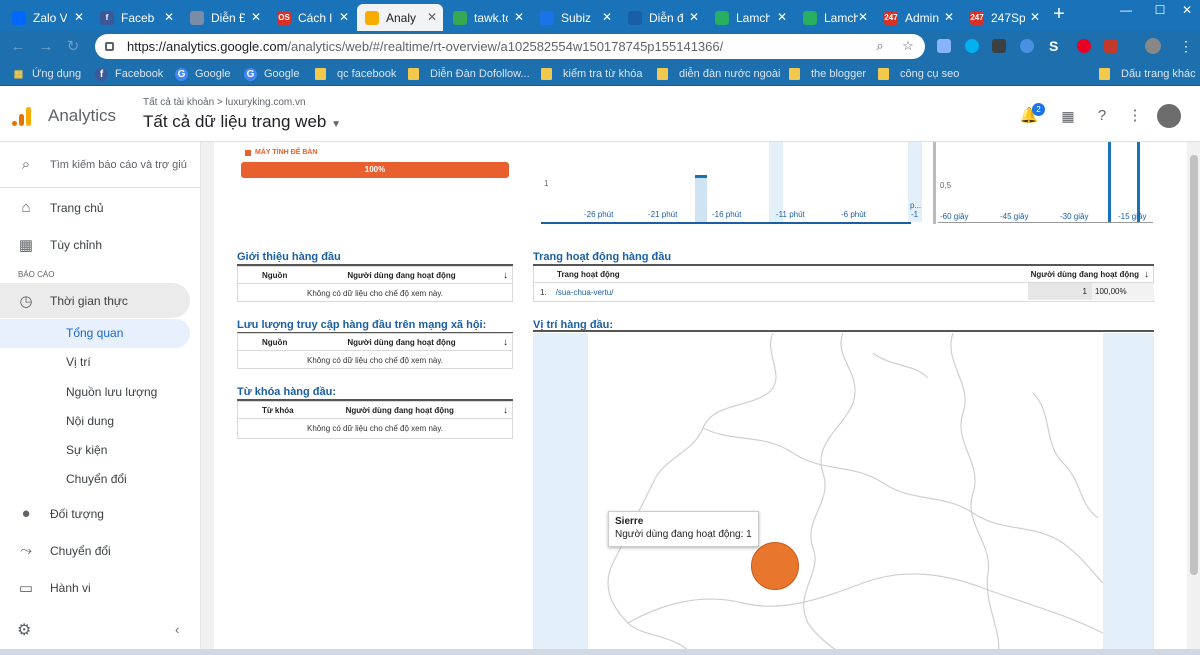  Describe the element at coordinates (400, 17) in the screenshot. I see `browser-tab: Analy ✕` at that location.